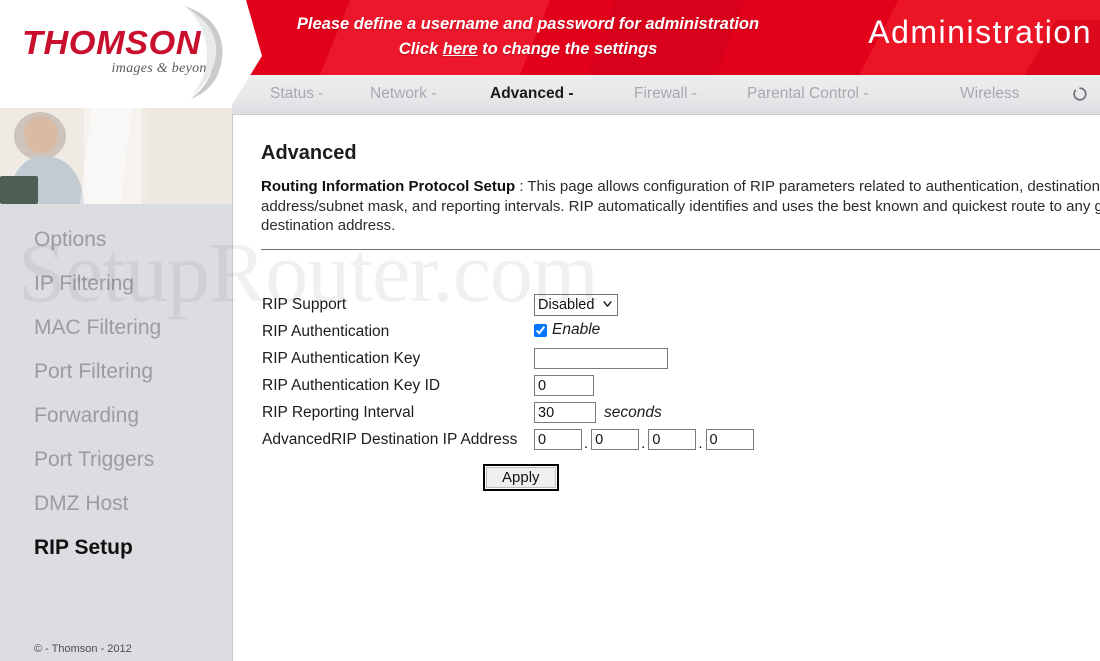  I want to click on control-rip-auth-key, so click(601, 358).